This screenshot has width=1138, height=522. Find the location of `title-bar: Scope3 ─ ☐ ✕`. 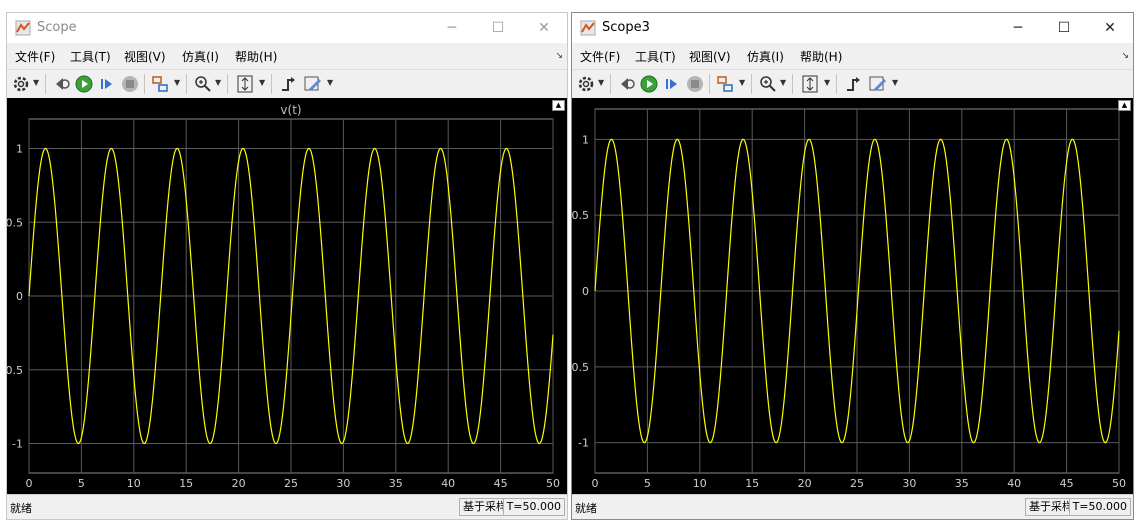

title-bar: Scope3 ─ ☐ ✕ is located at coordinates (852, 28).